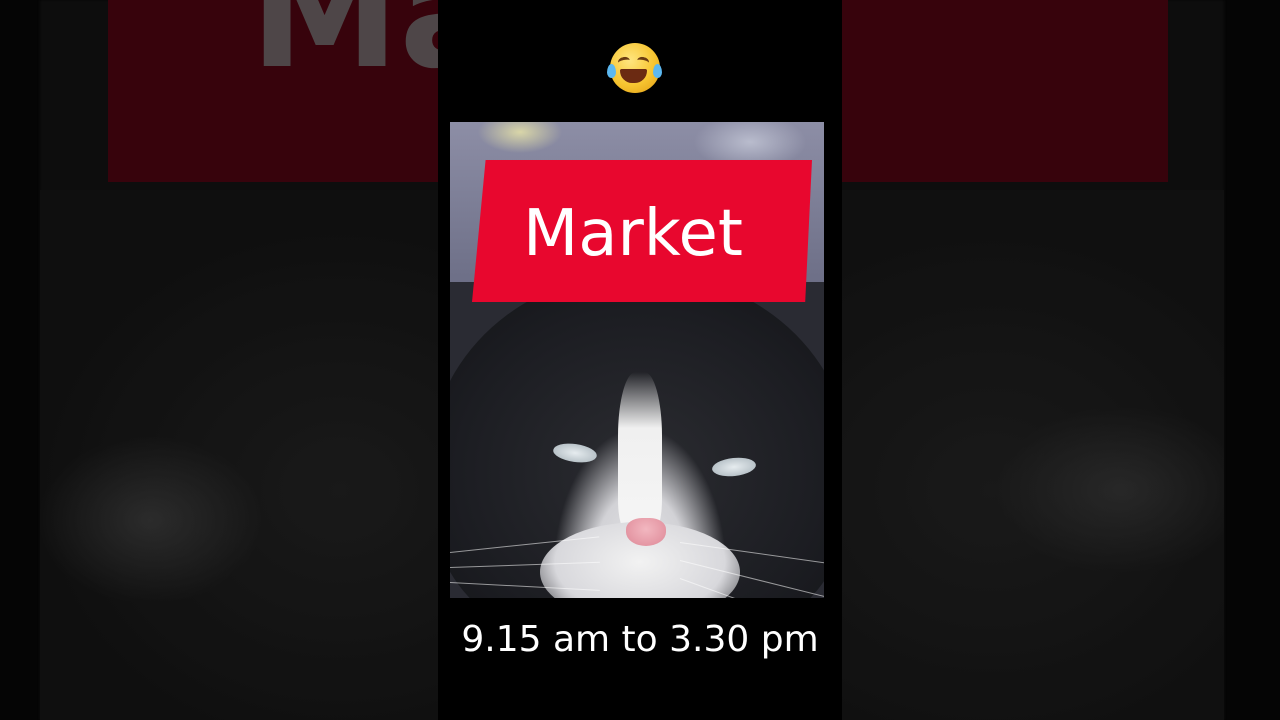  I want to click on laughing-emoji-icon, so click(634, 68).